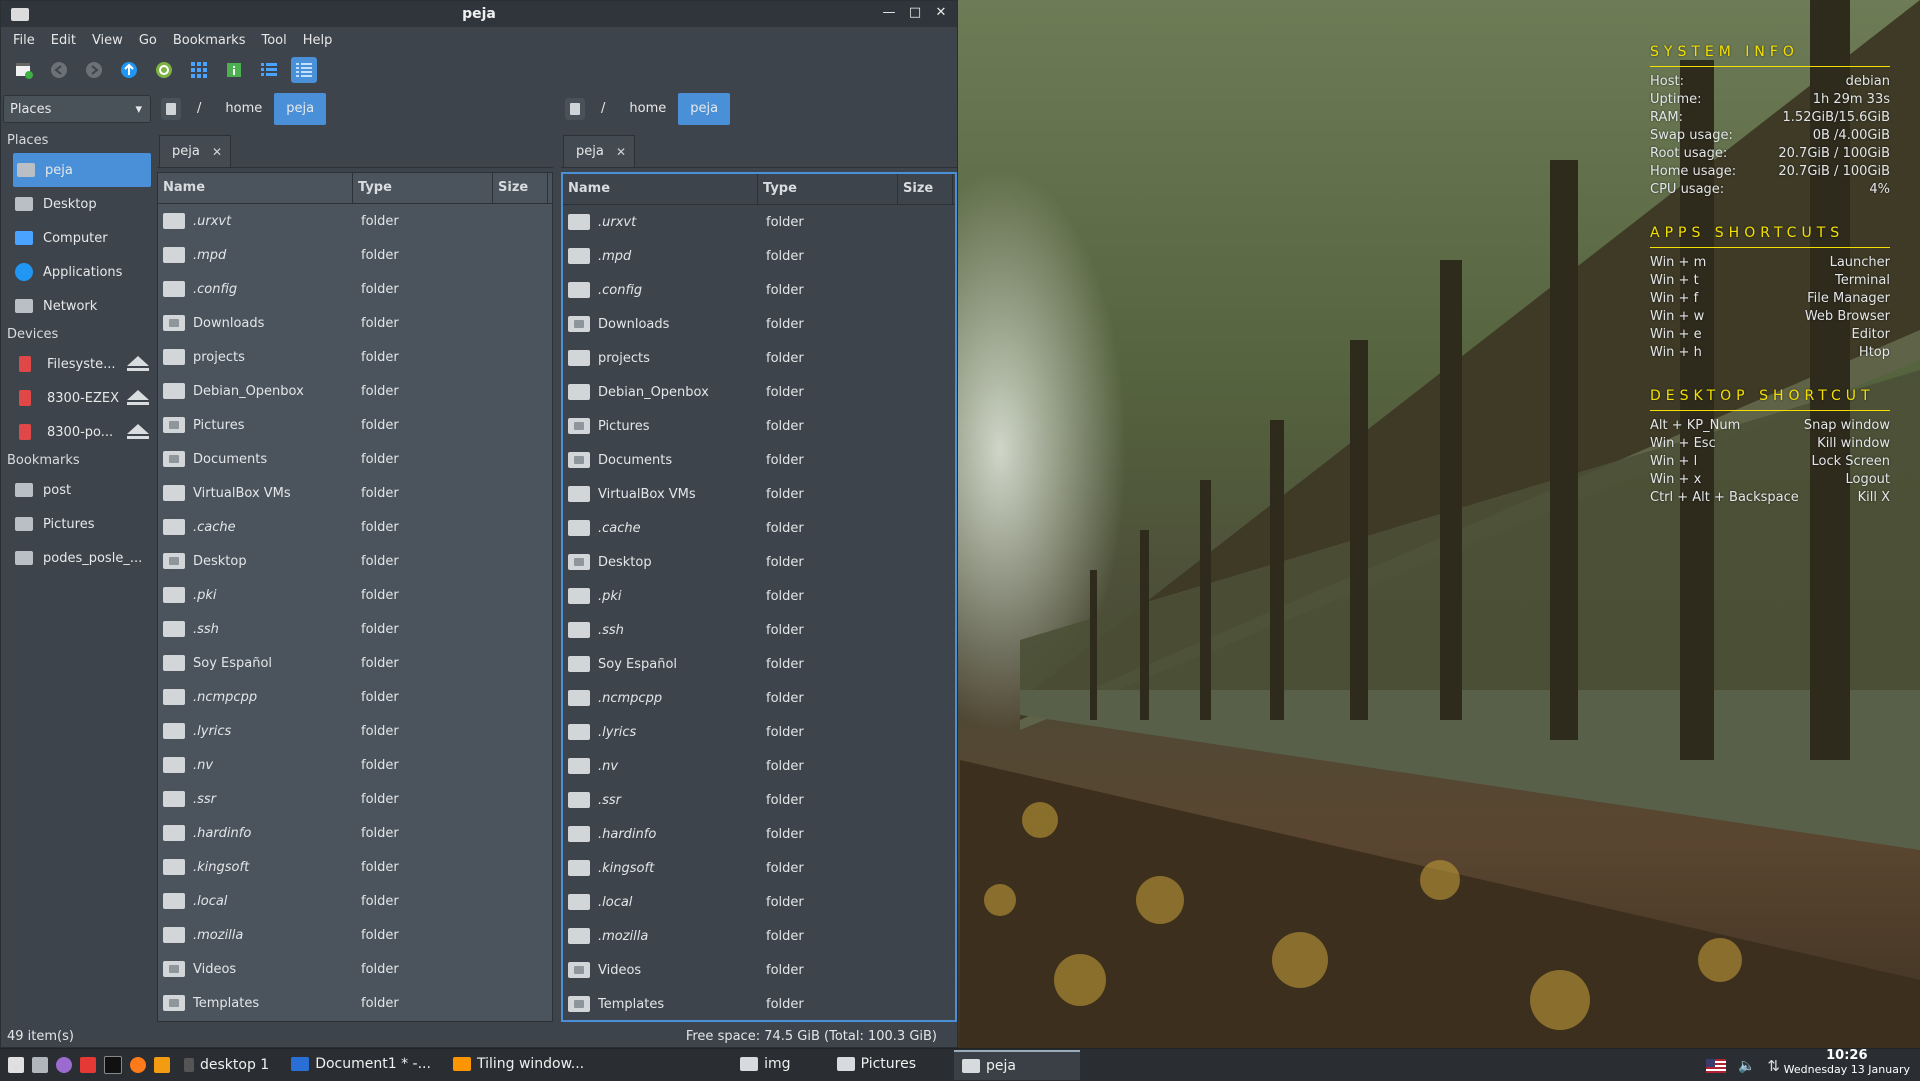 Image resolution: width=1920 pixels, height=1081 pixels. I want to click on vlc-icon, so click(162, 1065).